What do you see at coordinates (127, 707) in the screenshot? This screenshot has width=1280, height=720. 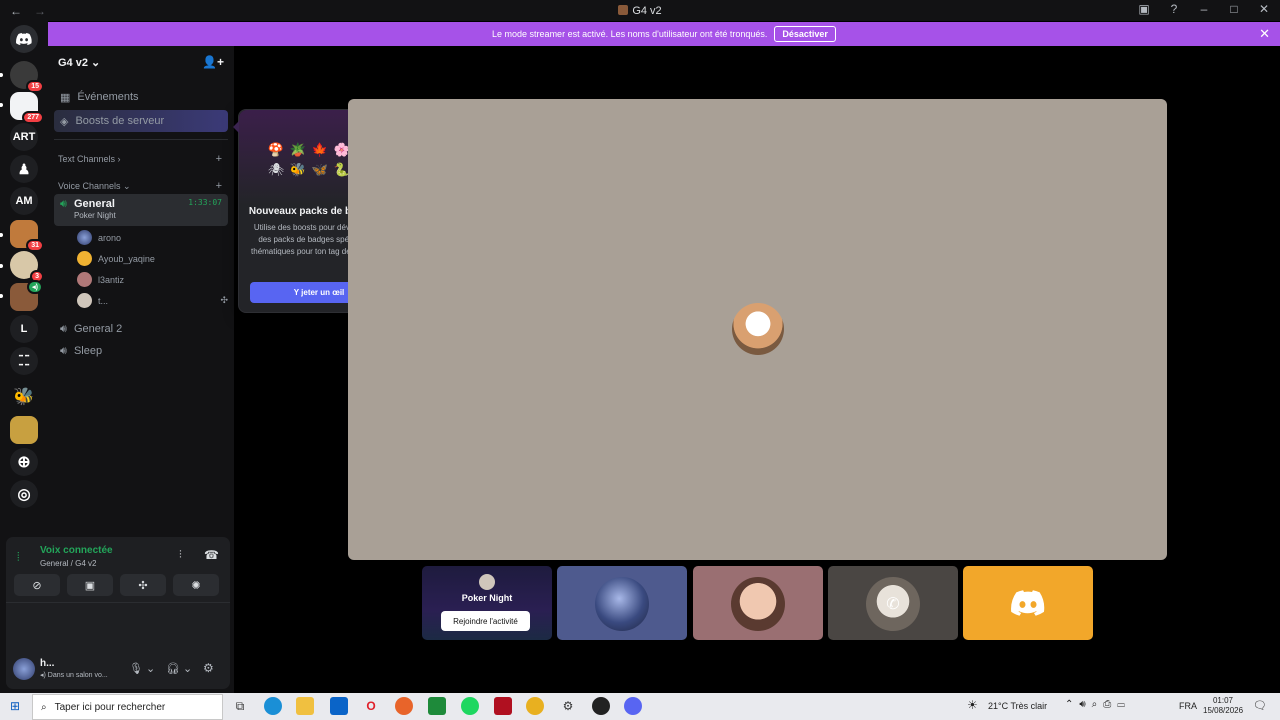 I see `taskbar-search: ⌕ Taper ici pour rechercher` at bounding box center [127, 707].